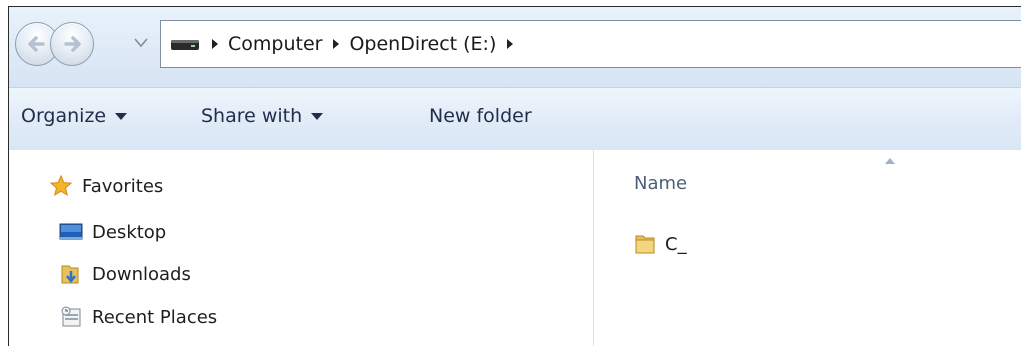  Describe the element at coordinates (676, 244) in the screenshot. I see `file-name: C_` at that location.